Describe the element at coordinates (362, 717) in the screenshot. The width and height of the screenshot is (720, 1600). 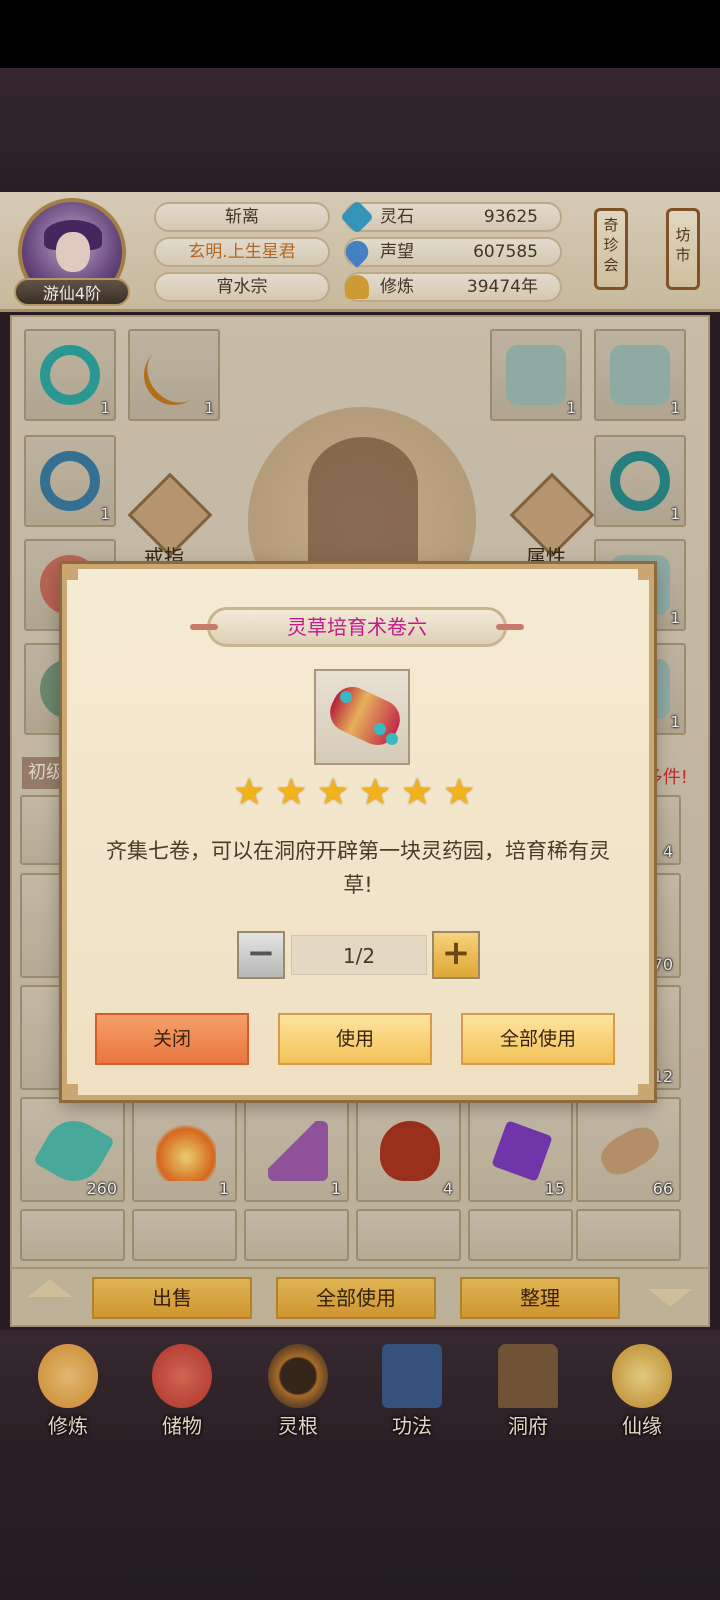
I see `item-icon-box` at that location.